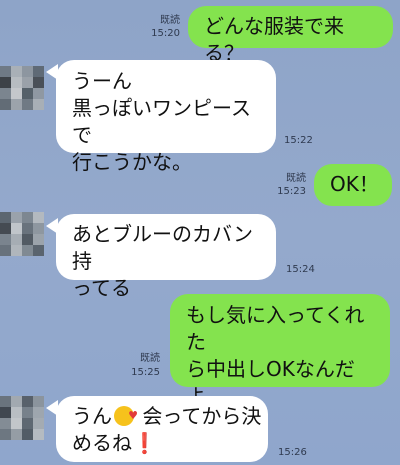 The width and height of the screenshot is (400, 465). What do you see at coordinates (102, 443) in the screenshot?
I see `message-text: めるね` at bounding box center [102, 443].